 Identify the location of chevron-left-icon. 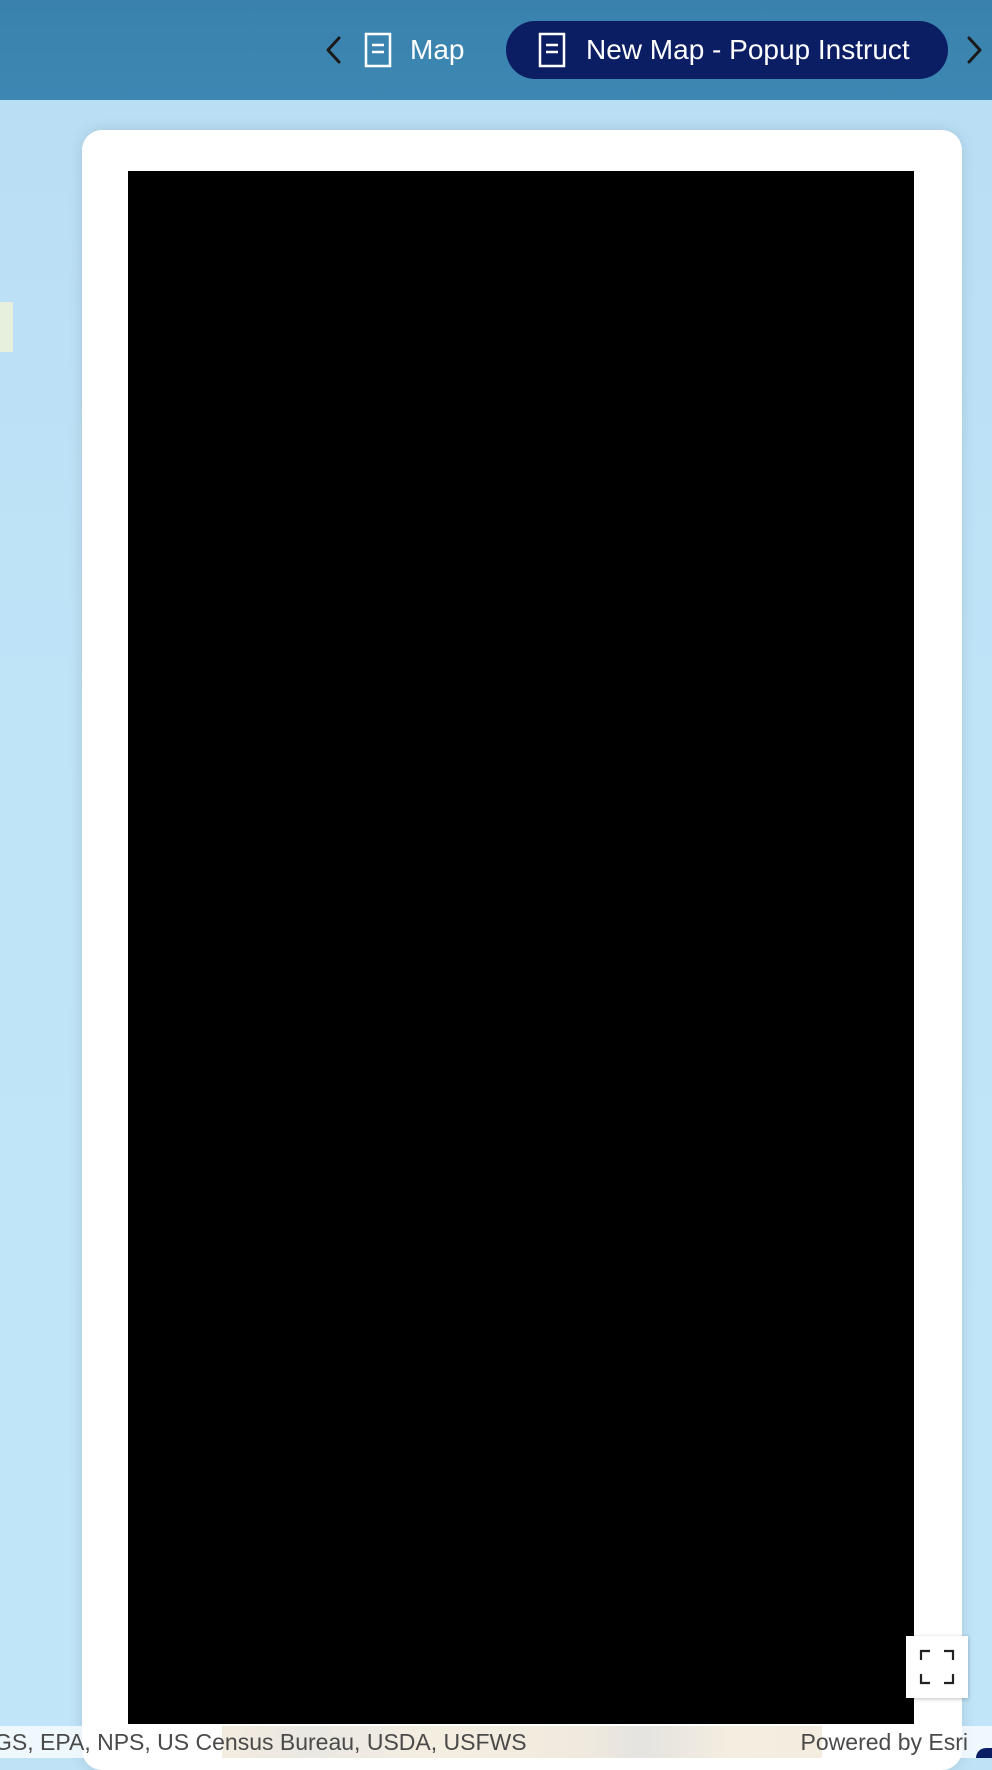
(333, 50).